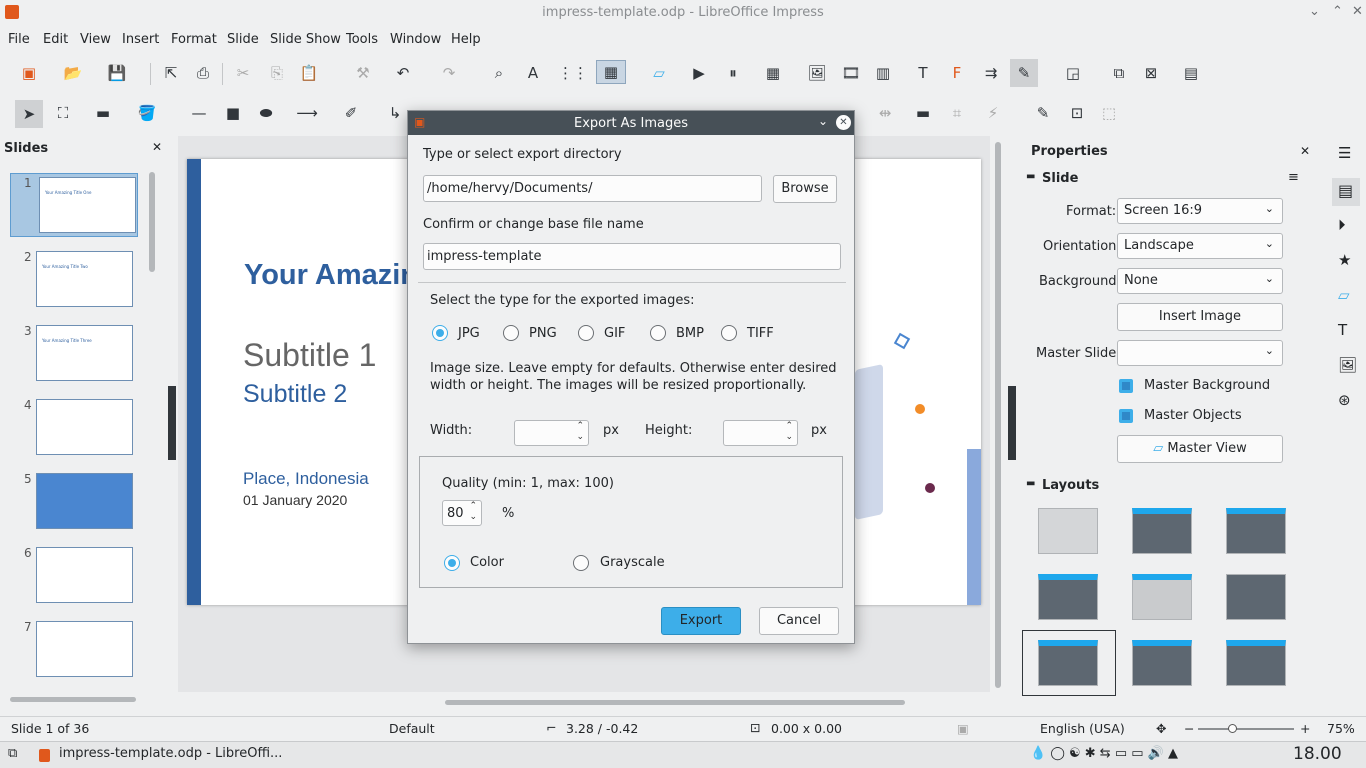  What do you see at coordinates (1068, 531) in the screenshot?
I see `layout-blank` at bounding box center [1068, 531].